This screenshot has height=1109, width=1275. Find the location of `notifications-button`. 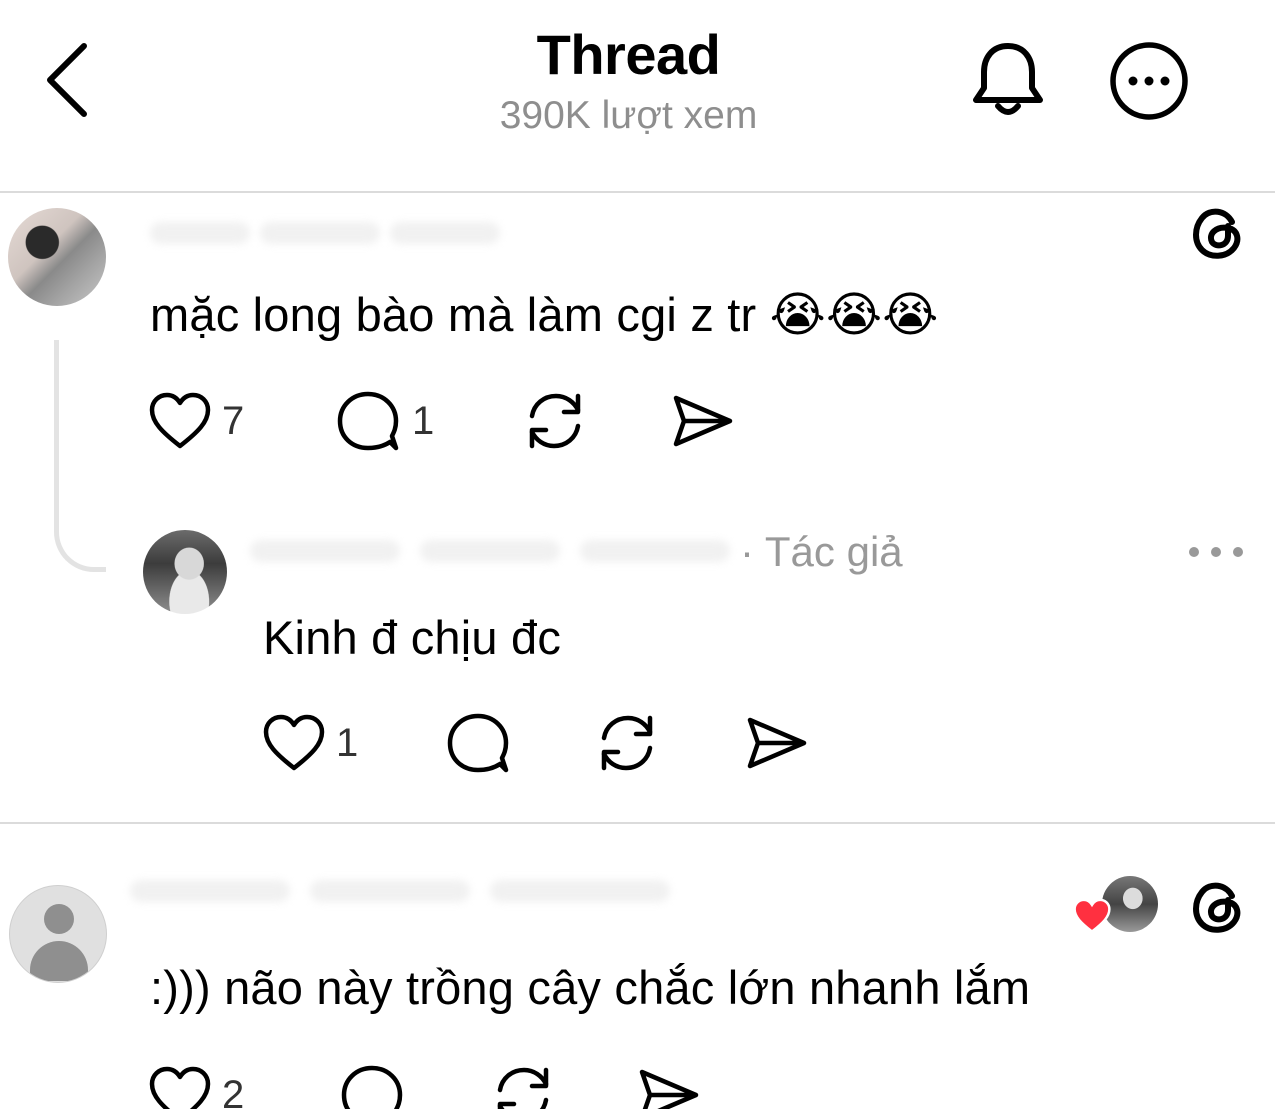

notifications-button is located at coordinates (1008, 79).